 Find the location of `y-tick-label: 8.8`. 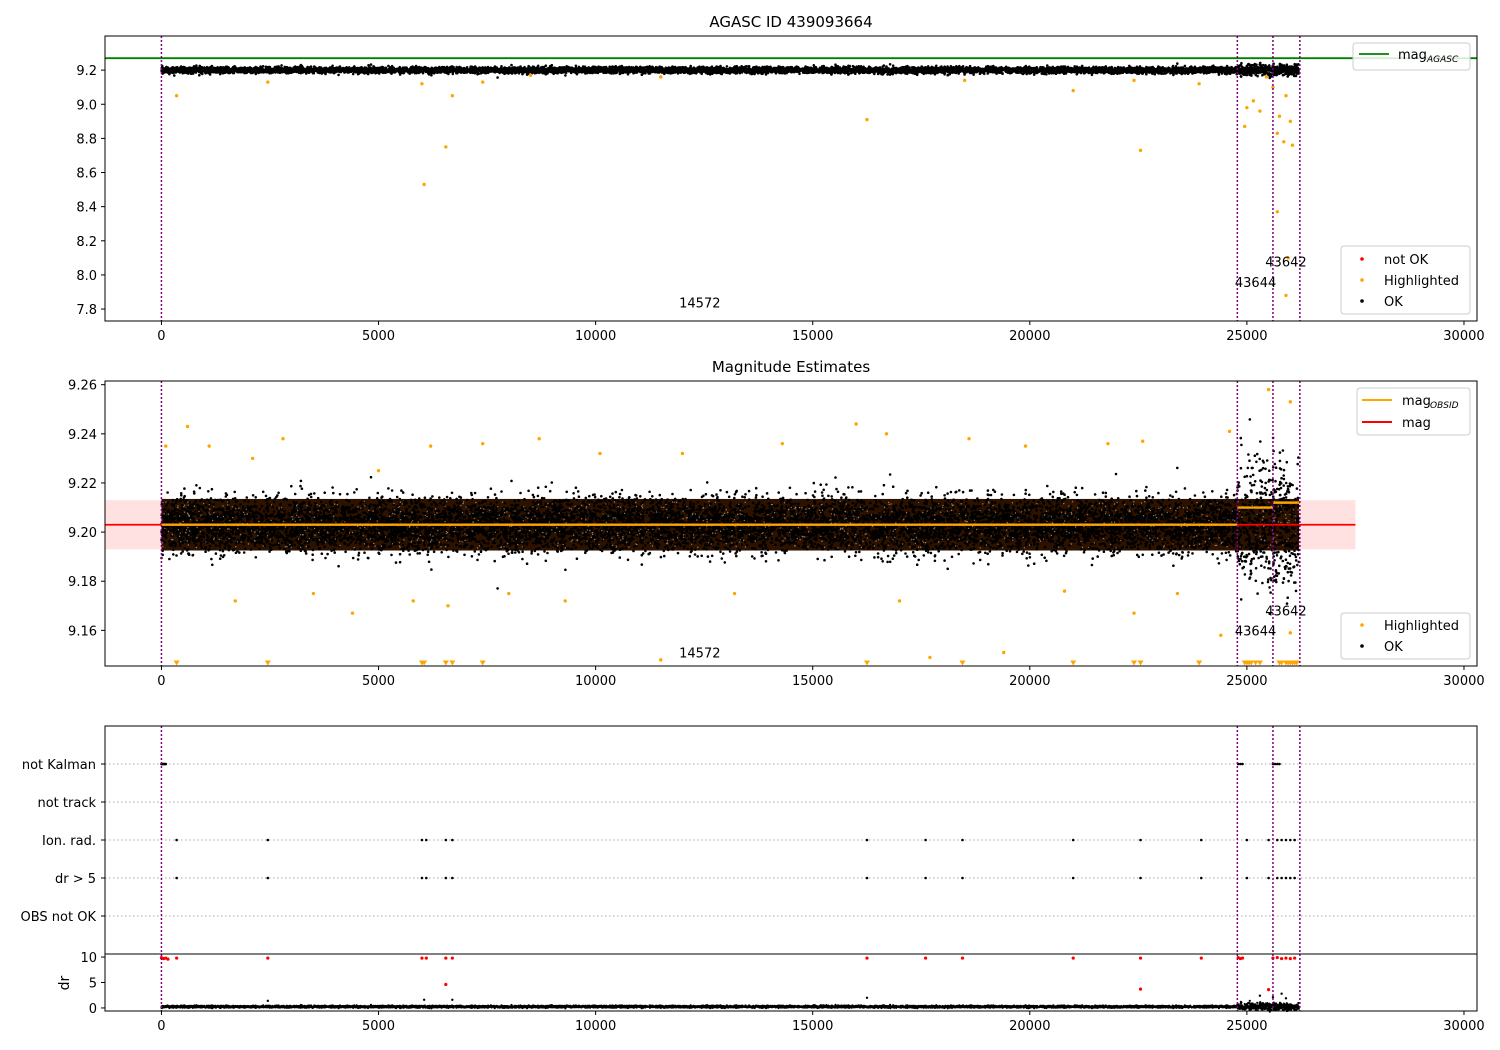

y-tick-label: 8.8 is located at coordinates (86, 139).